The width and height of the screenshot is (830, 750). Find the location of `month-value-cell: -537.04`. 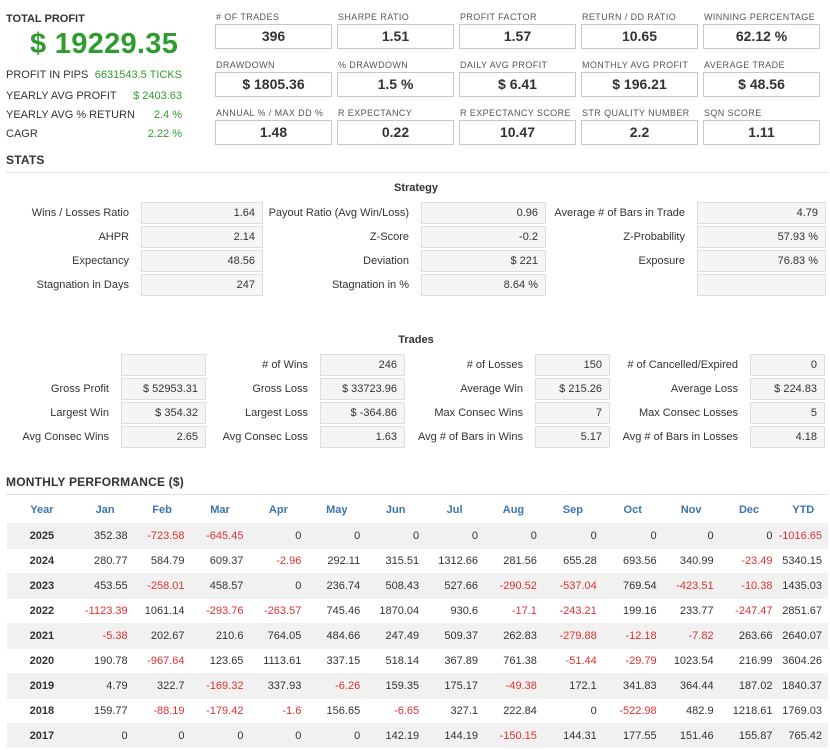

month-value-cell: -537.04 is located at coordinates (572, 585).